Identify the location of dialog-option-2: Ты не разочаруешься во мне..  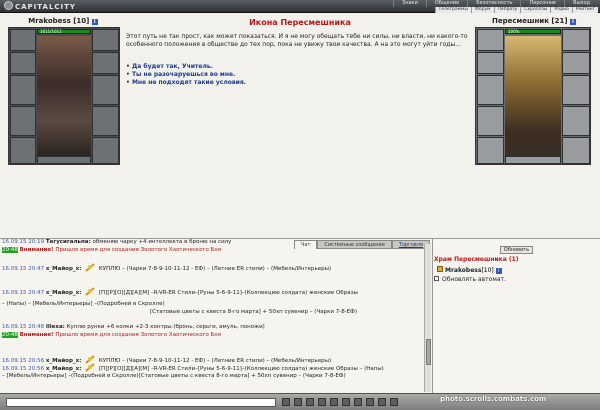
(276, 75).